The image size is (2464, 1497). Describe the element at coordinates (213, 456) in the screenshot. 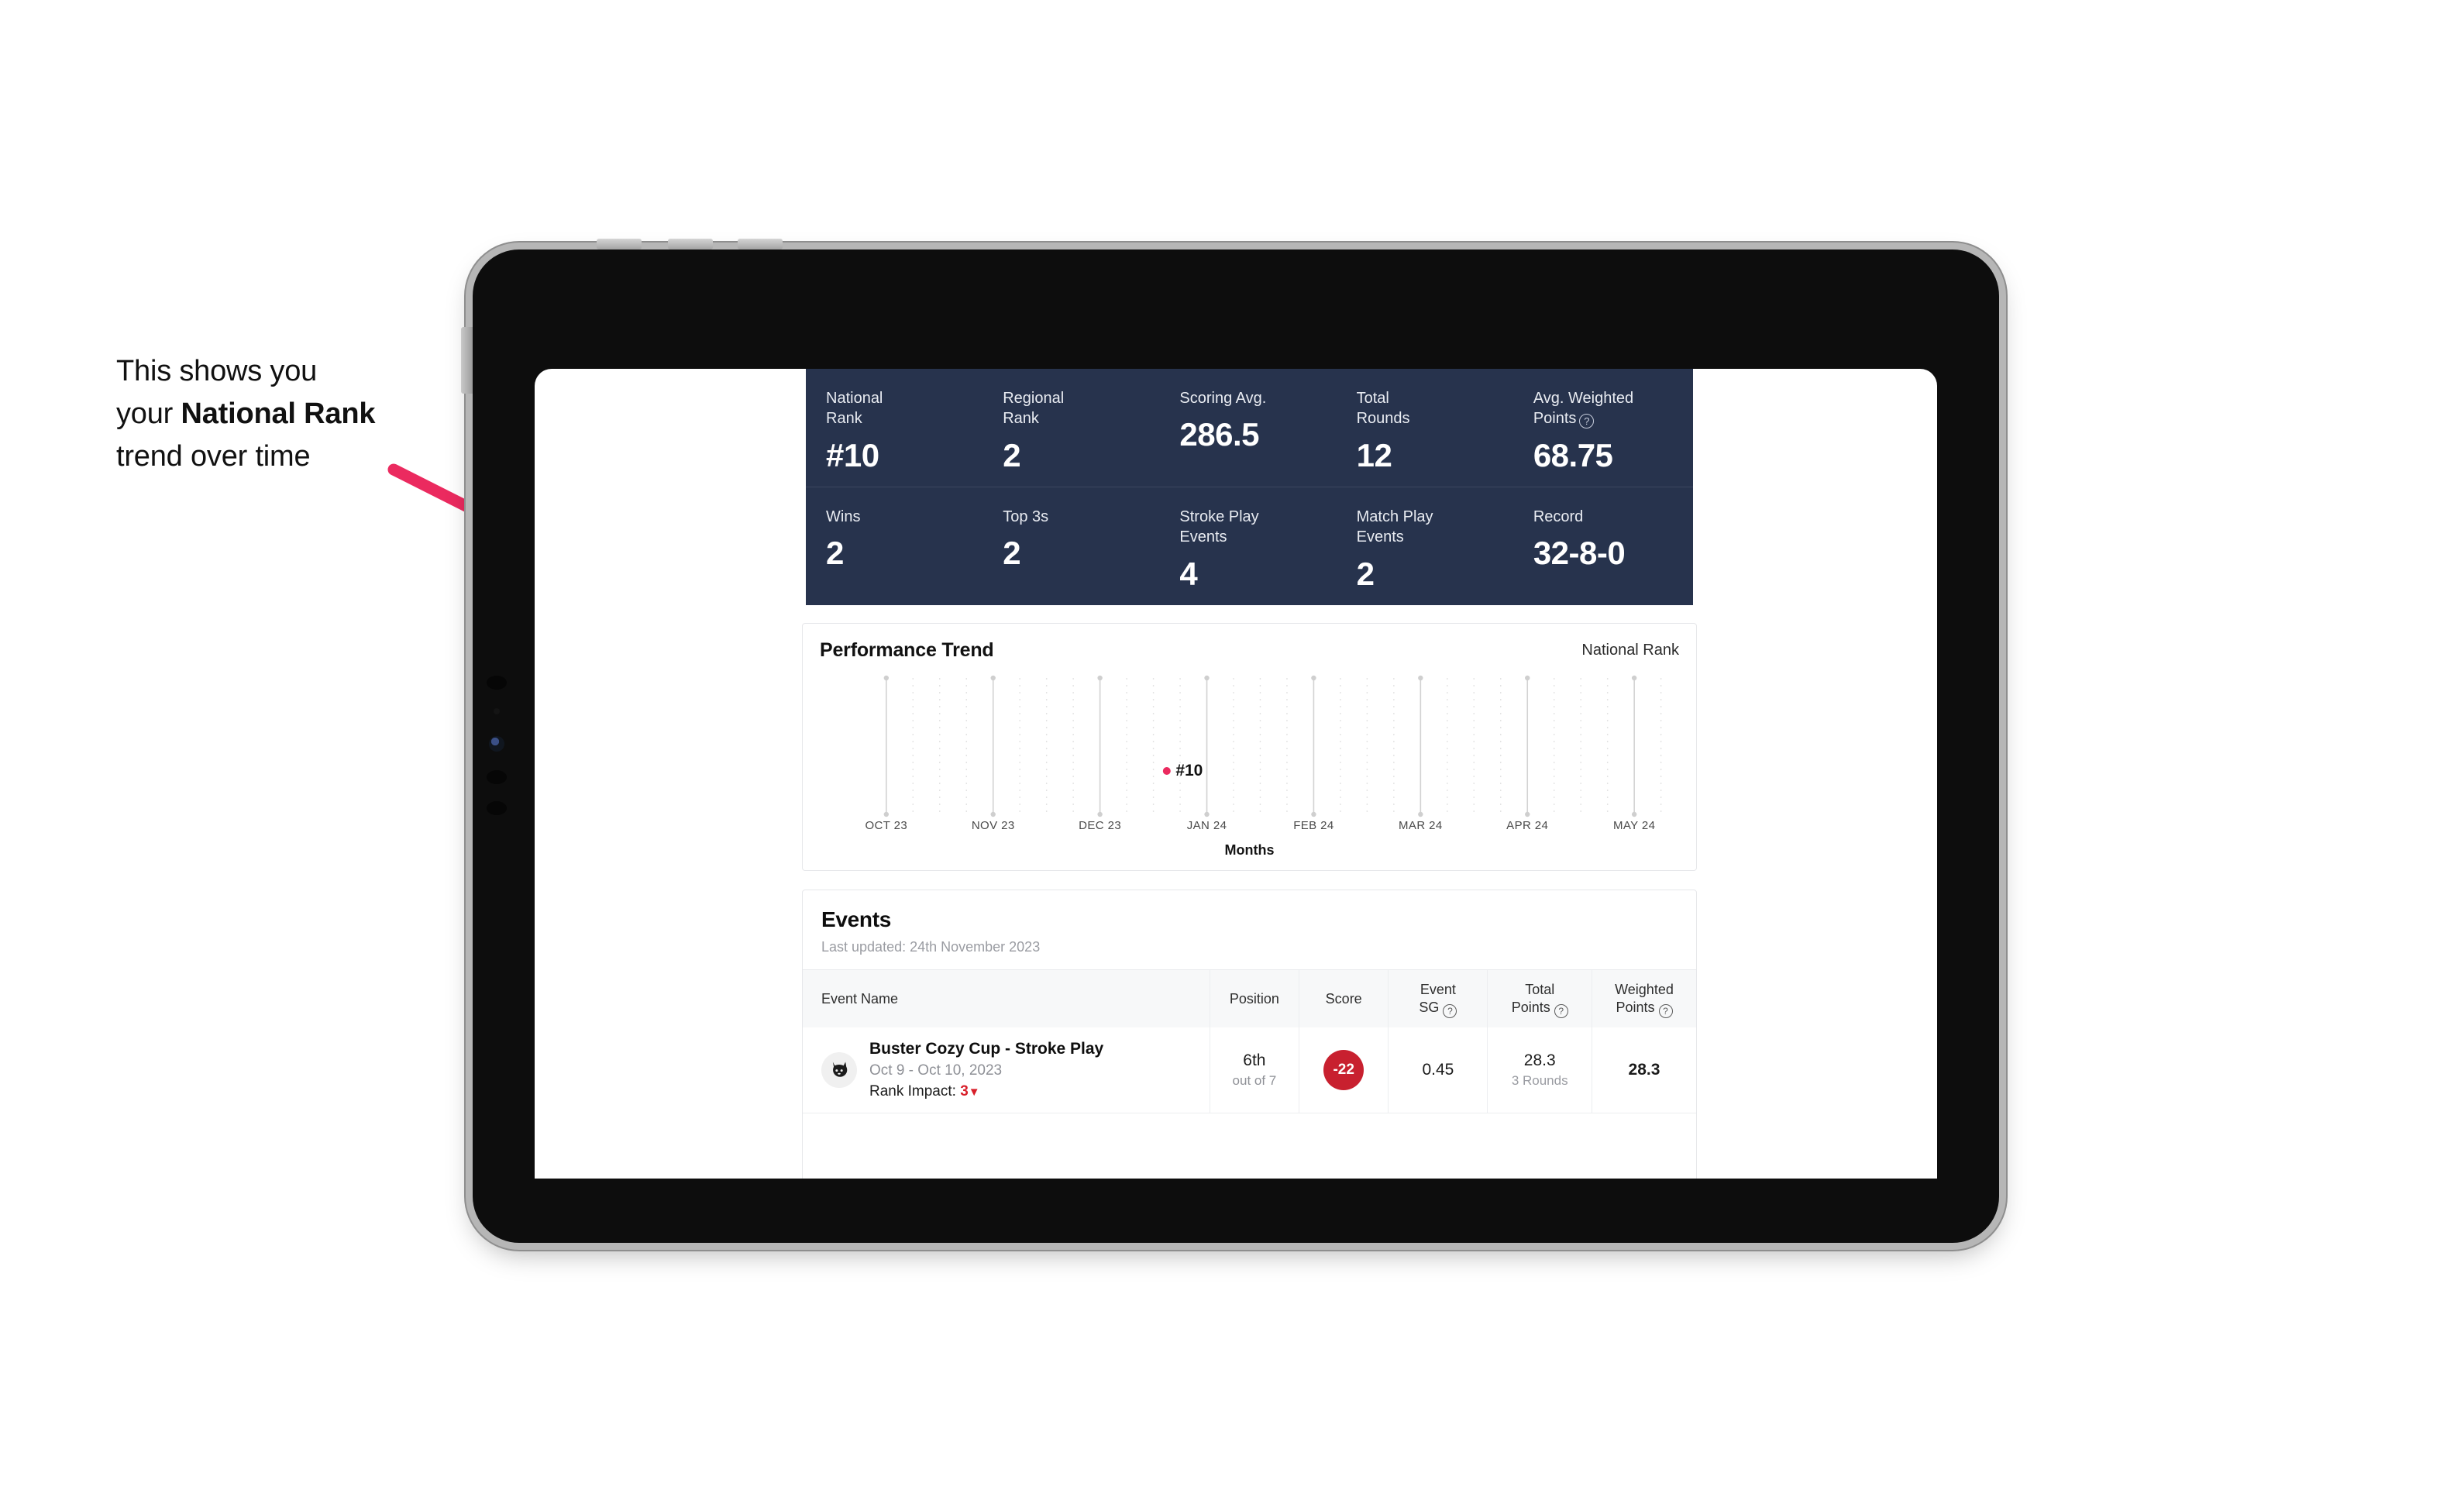

I see `annotation-line-3: trend over time` at that location.